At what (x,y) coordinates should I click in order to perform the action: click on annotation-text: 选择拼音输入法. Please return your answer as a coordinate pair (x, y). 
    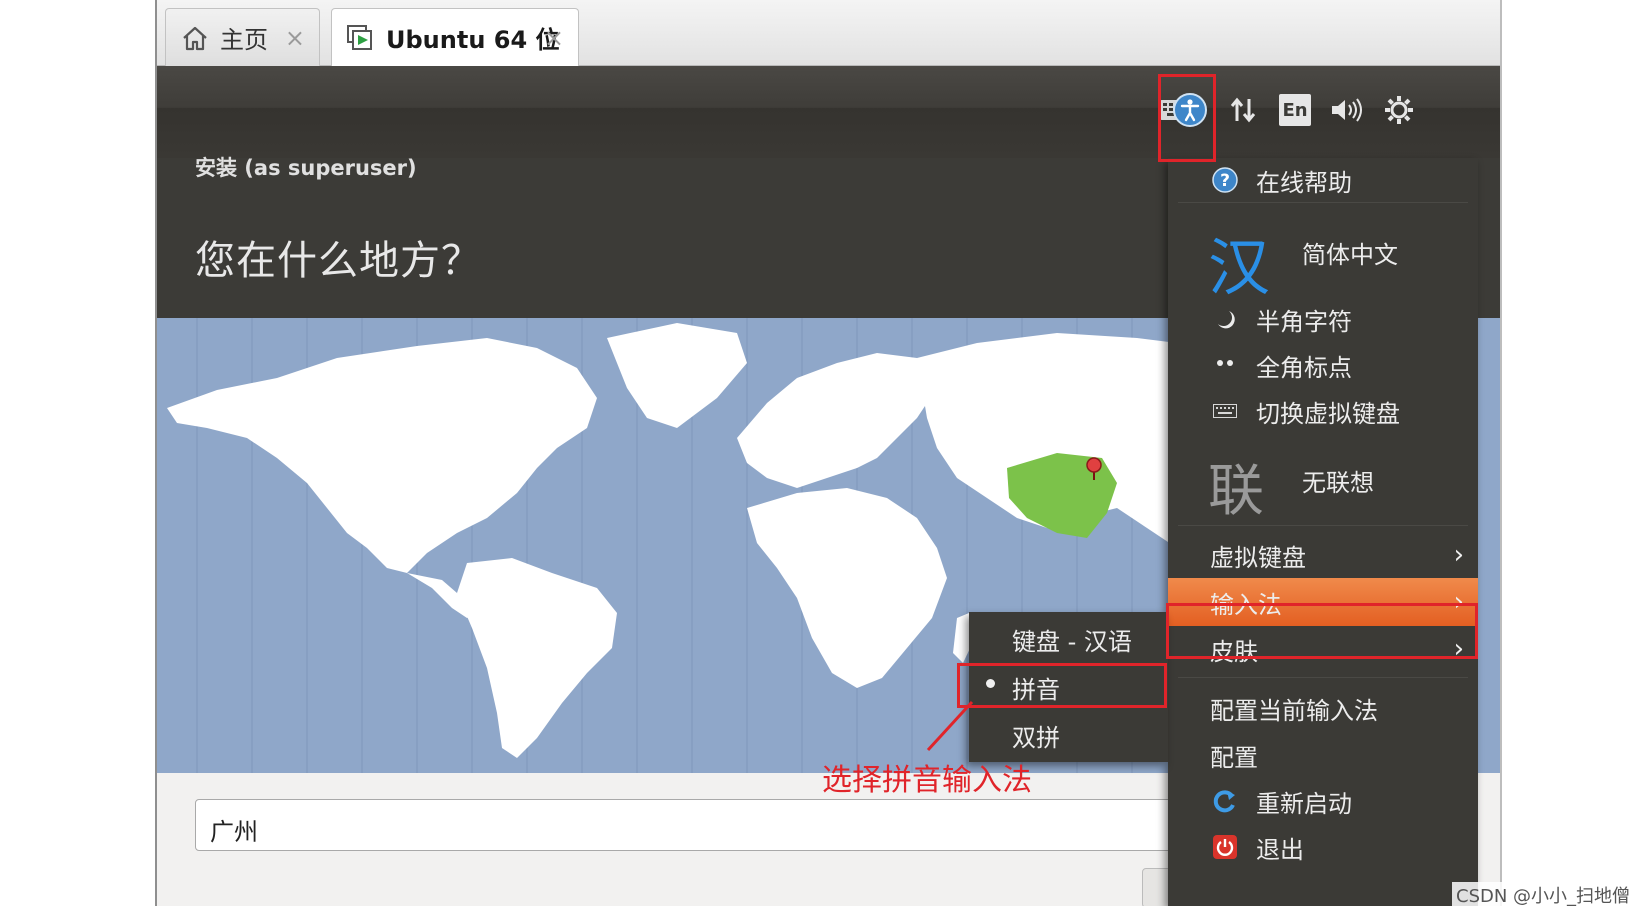
    Looking at the image, I should click on (927, 780).